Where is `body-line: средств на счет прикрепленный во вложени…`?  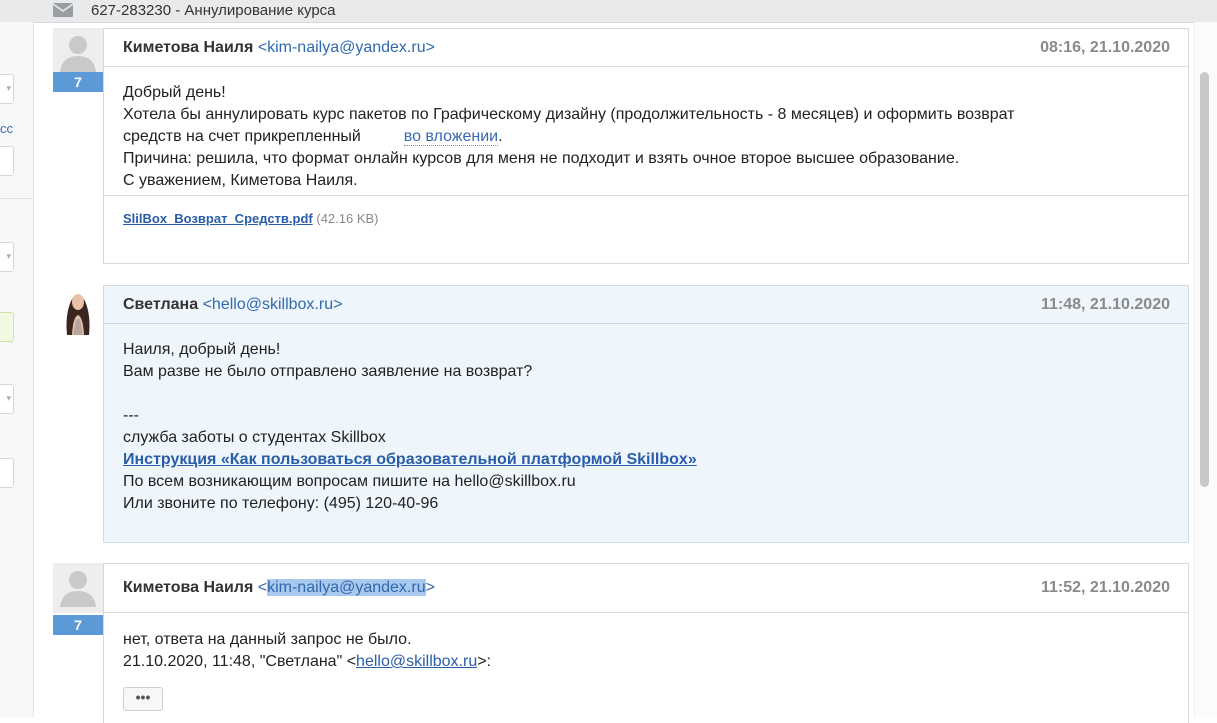 body-line: средств на счет прикрепленный во вложени… is located at coordinates (646, 137).